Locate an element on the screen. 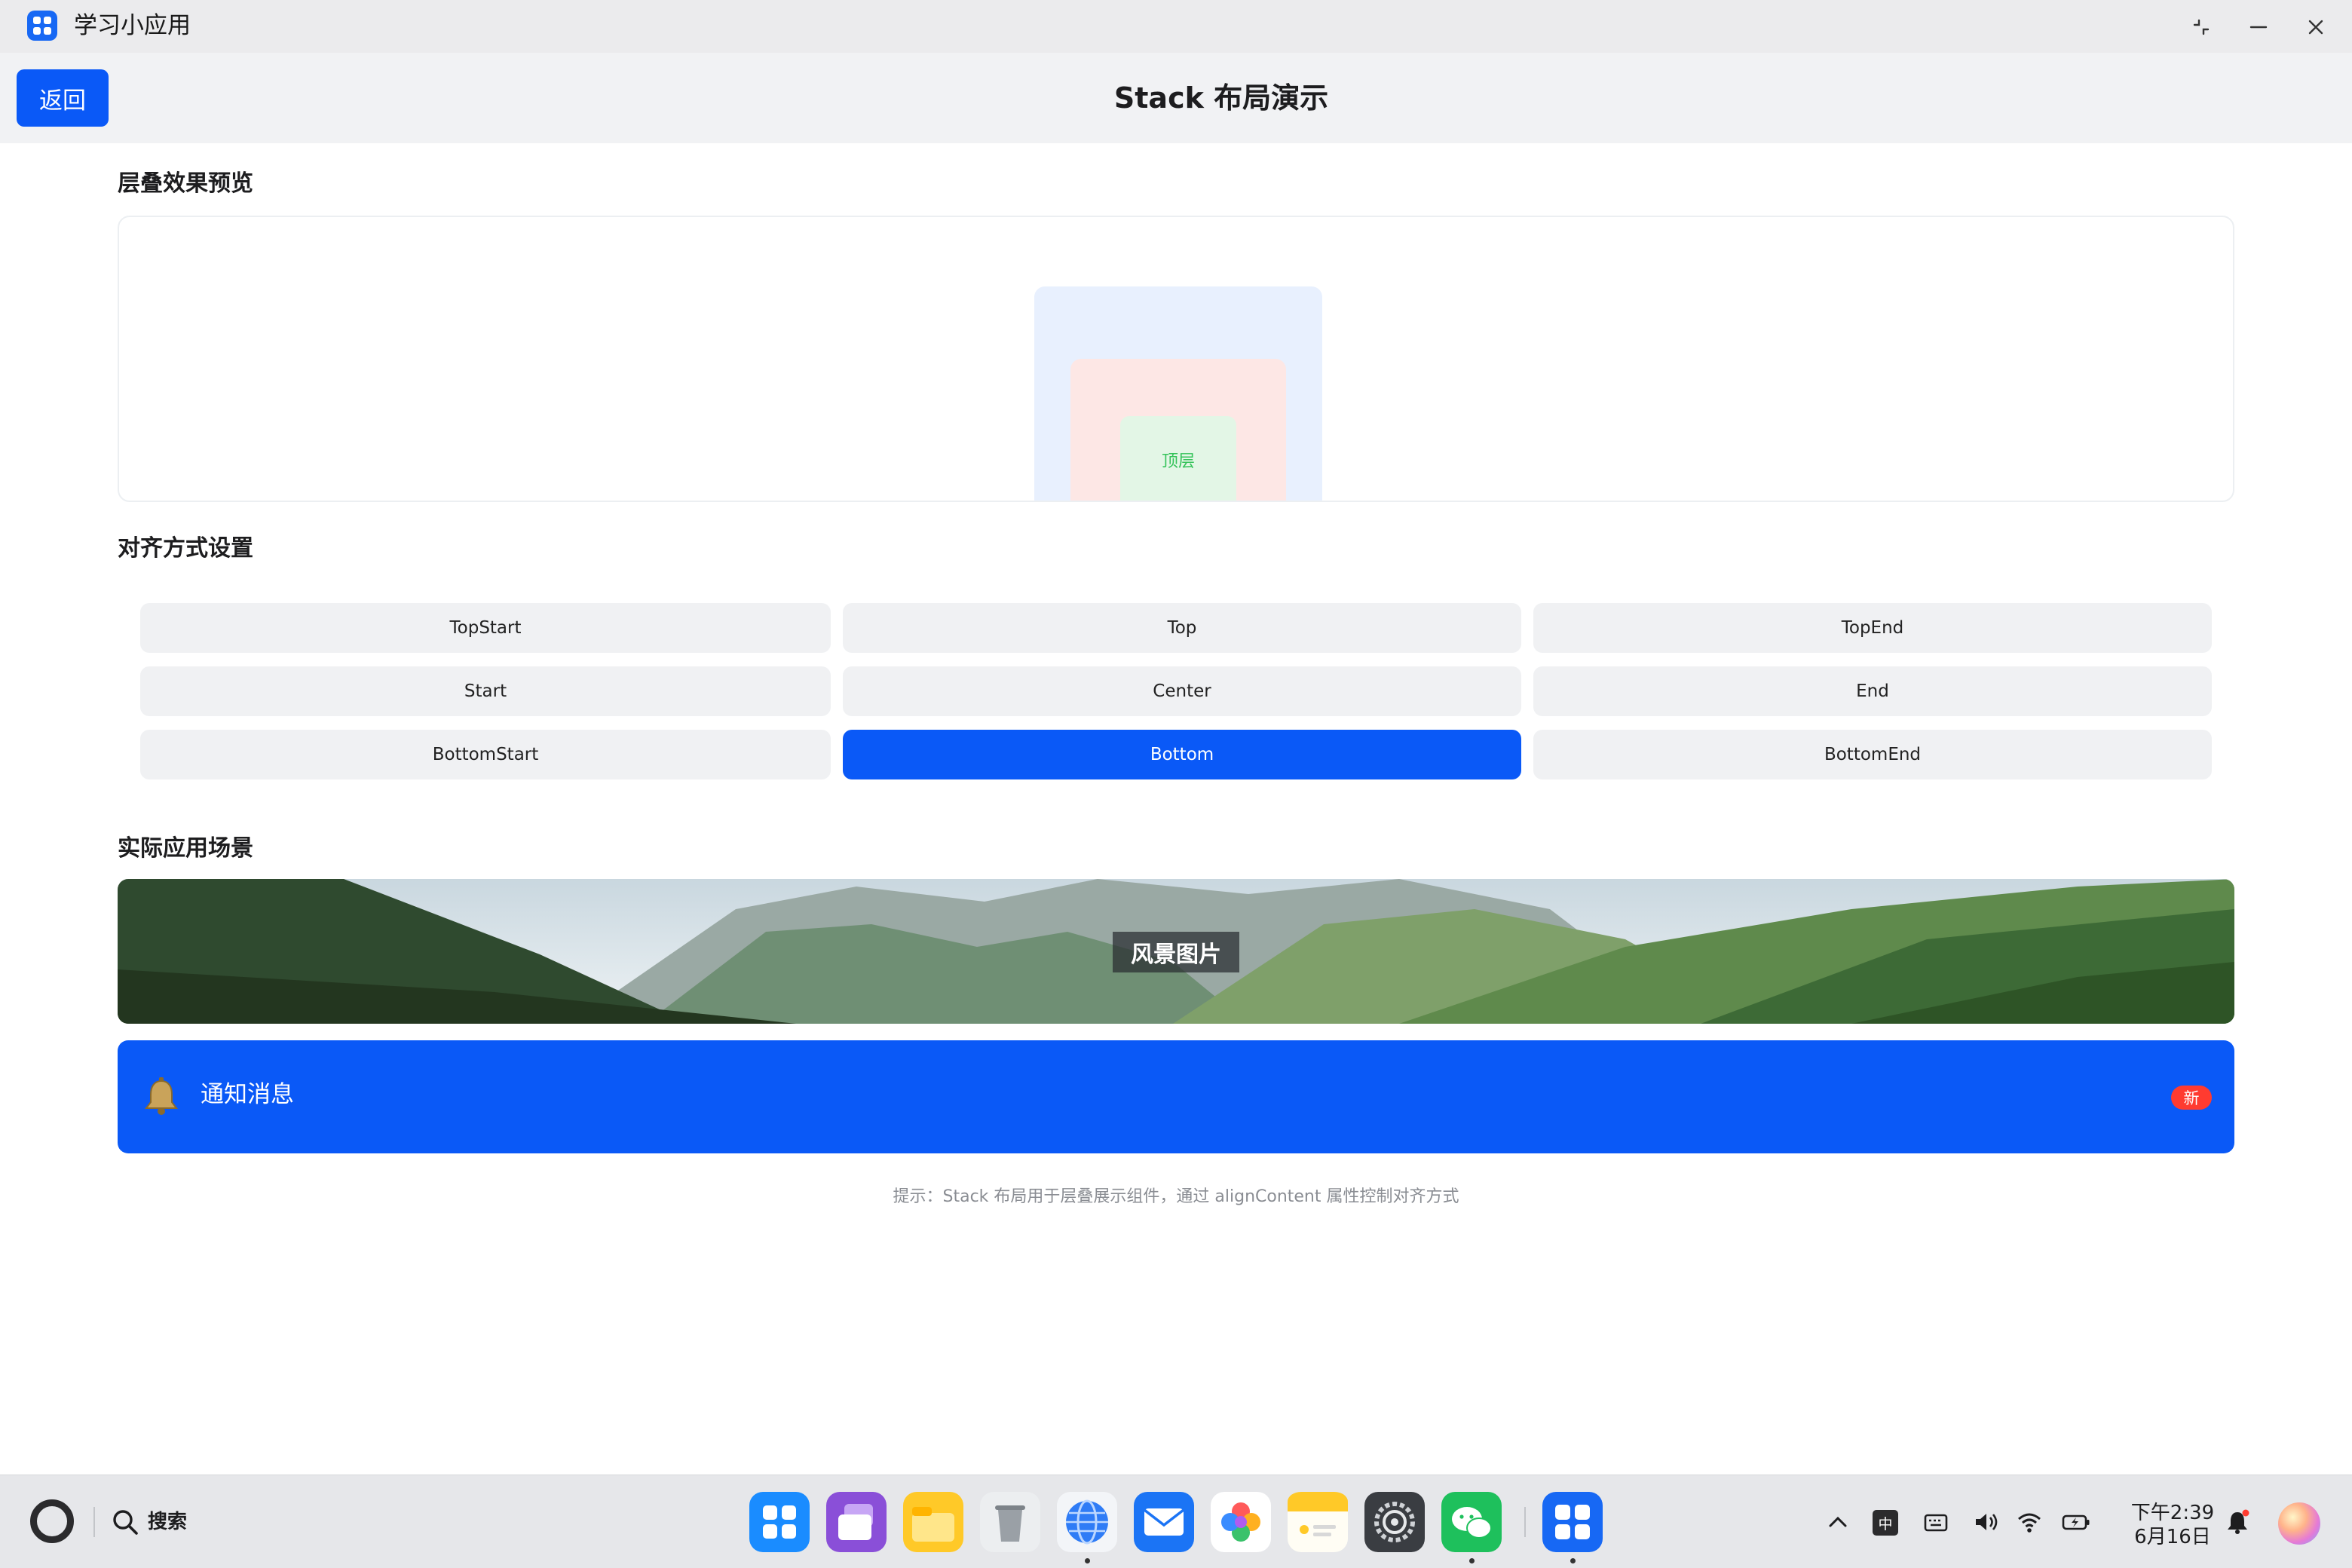 The height and width of the screenshot is (1568, 2352). settings-icon is located at coordinates (1394, 1522).